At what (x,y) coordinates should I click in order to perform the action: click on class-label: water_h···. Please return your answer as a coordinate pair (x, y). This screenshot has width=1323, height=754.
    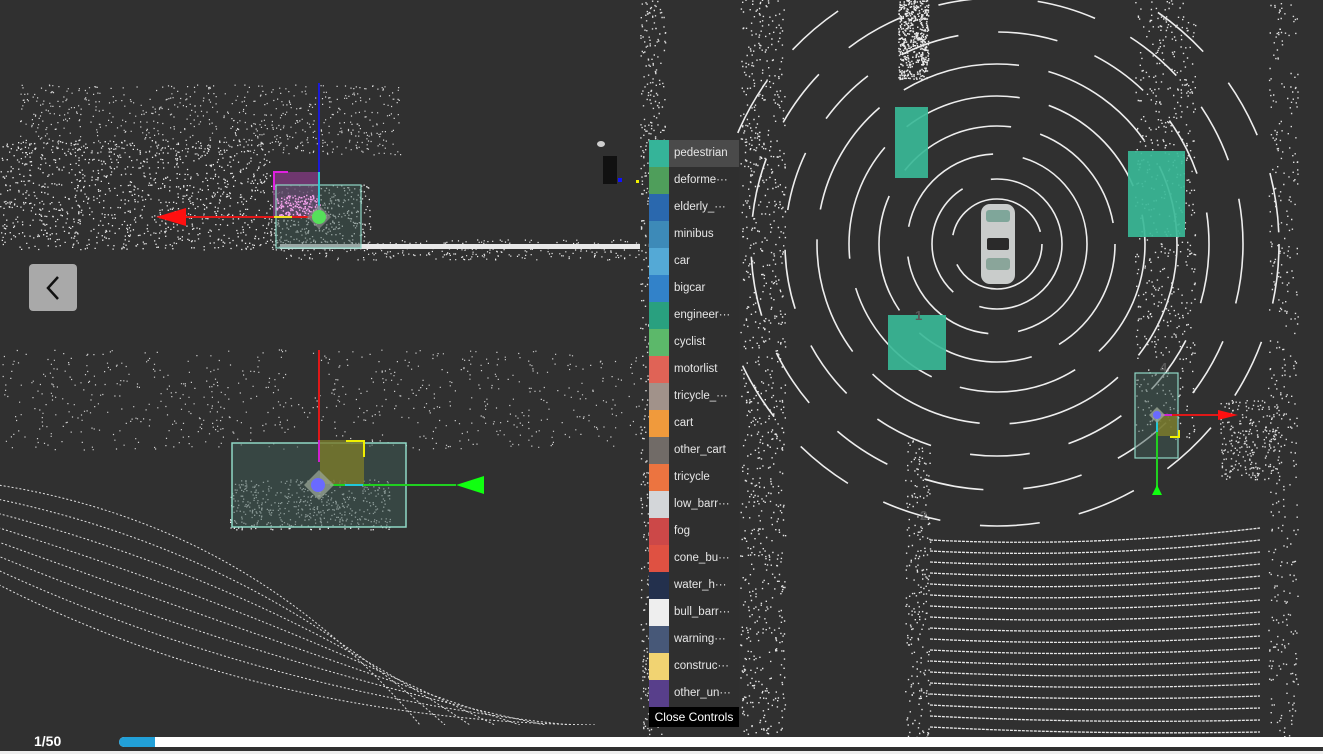
    Looking at the image, I should click on (700, 585).